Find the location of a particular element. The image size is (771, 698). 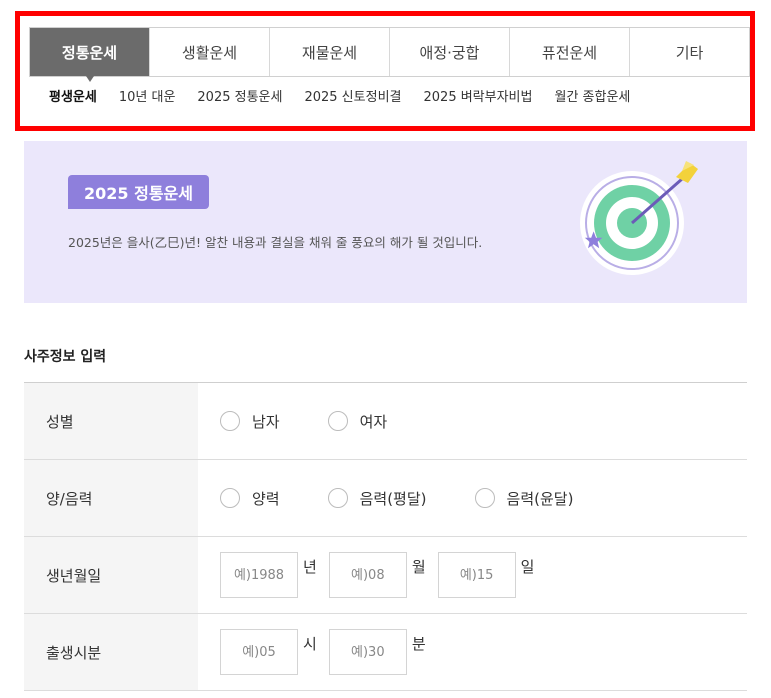

calendar-label: 양/음력 is located at coordinates (111, 498).